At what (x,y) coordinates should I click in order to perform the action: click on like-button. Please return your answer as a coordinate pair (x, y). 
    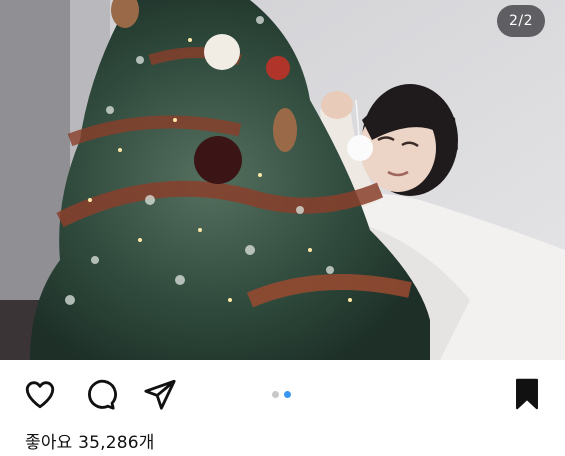
    Looking at the image, I should click on (40, 394).